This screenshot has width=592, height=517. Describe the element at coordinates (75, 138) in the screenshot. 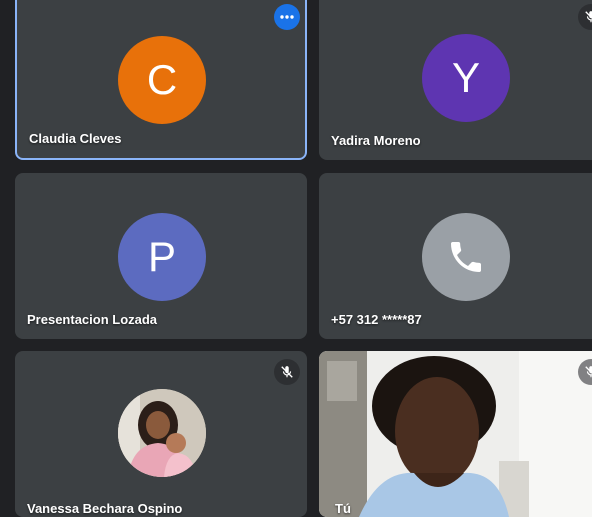

I see `participant-name: Claudia Cleves` at that location.